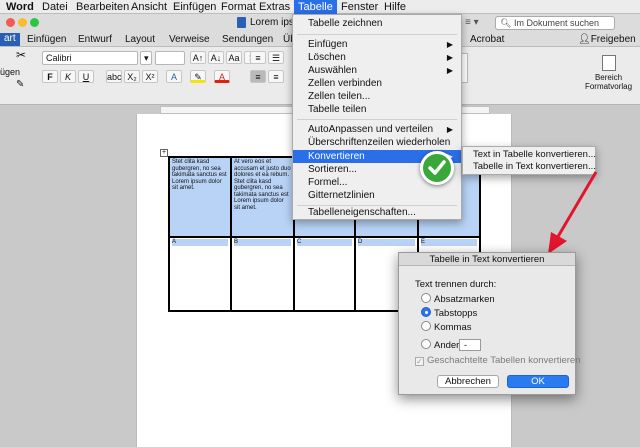  Describe the element at coordinates (10, 39) in the screenshot. I see `tab-start: art` at that location.